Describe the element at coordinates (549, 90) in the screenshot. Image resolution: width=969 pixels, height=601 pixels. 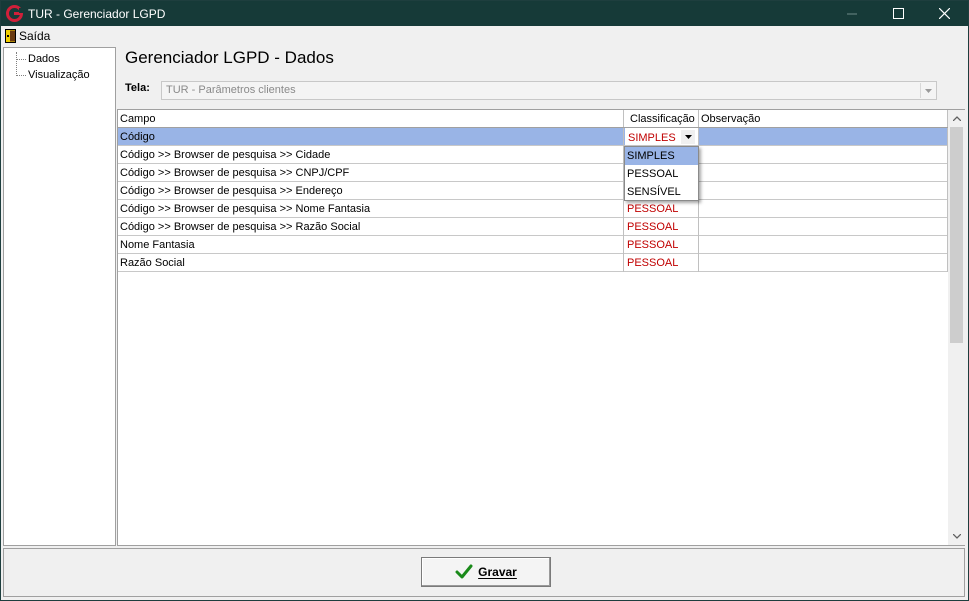
I see `tela-select: TUR - Parâmetros clientes` at that location.